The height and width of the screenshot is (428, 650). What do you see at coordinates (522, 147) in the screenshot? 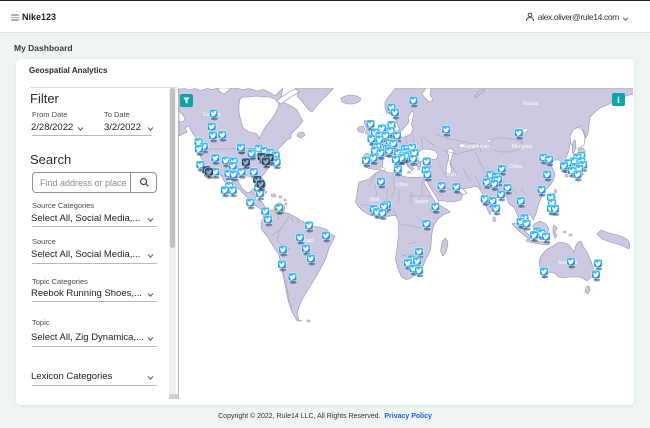
I see `svg-text: Mongolia` at bounding box center [522, 147].